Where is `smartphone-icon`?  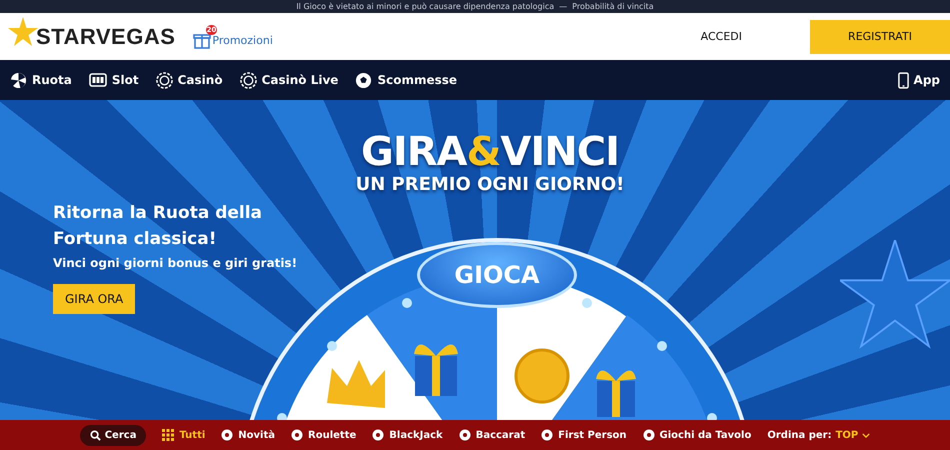 smartphone-icon is located at coordinates (903, 80).